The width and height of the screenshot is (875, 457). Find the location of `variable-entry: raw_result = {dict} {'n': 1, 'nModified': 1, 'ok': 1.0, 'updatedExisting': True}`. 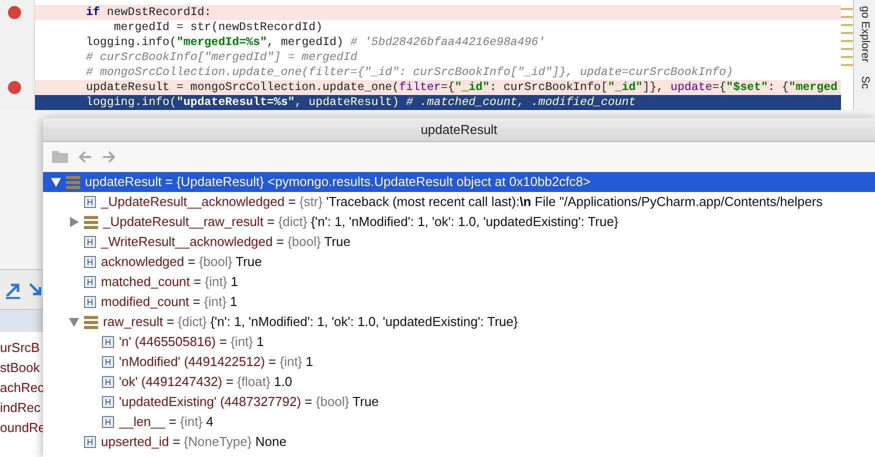

variable-entry: raw_result = {dict} {'n': 1, 'nModified': 1, 'ok': 1.0, 'updatedExisting': True} is located at coordinates (310, 322).